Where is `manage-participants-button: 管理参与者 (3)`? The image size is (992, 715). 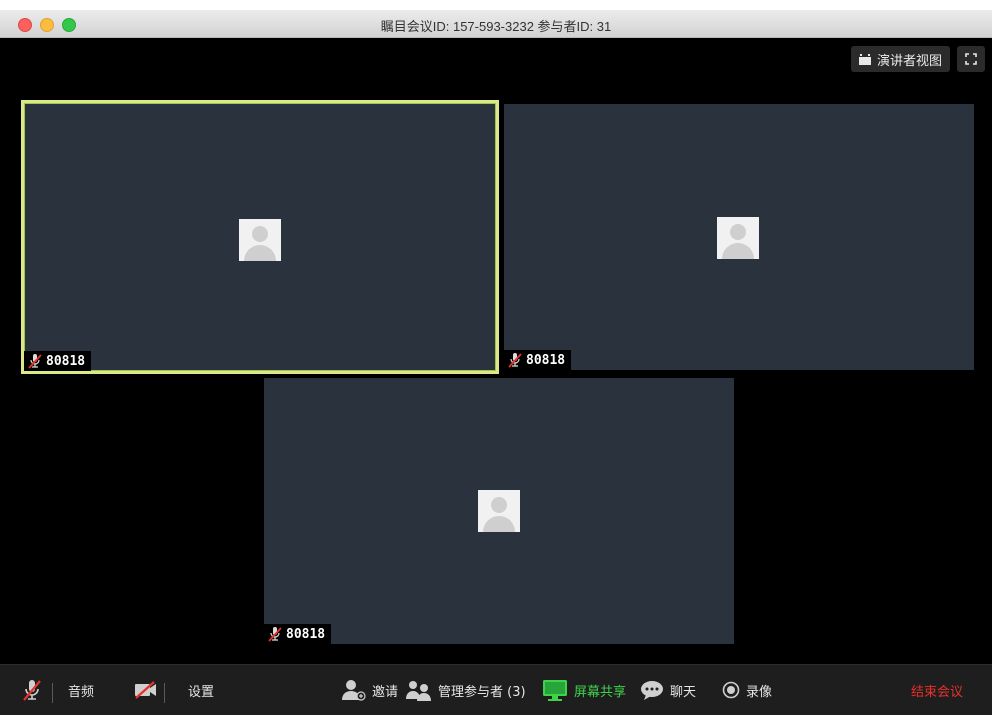
manage-participants-button: 管理参与者 (3) is located at coordinates (465, 690).